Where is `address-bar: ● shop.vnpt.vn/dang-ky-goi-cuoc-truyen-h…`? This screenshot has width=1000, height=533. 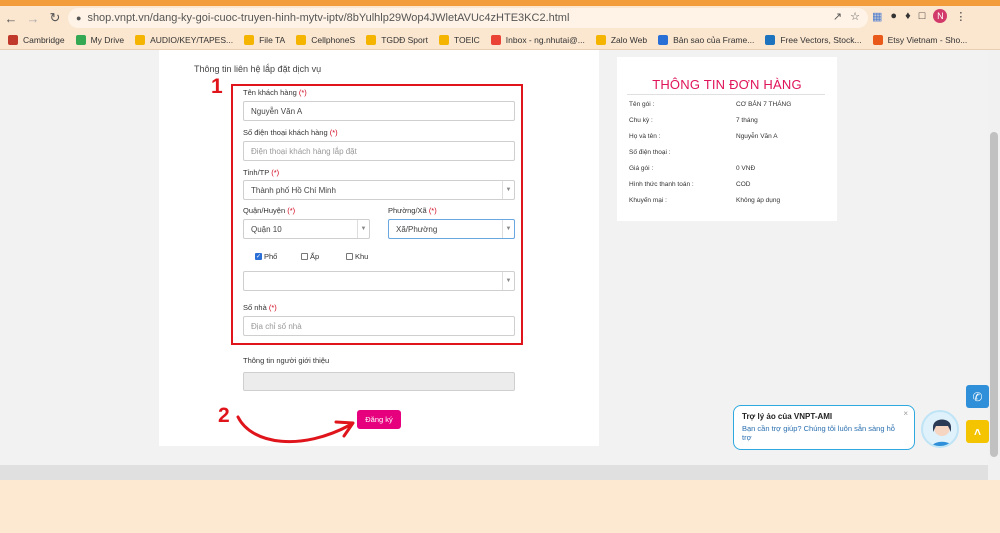
address-bar: ● shop.vnpt.vn/dang-ky-goi-cuoc-truyen-h… is located at coordinates (468, 18).